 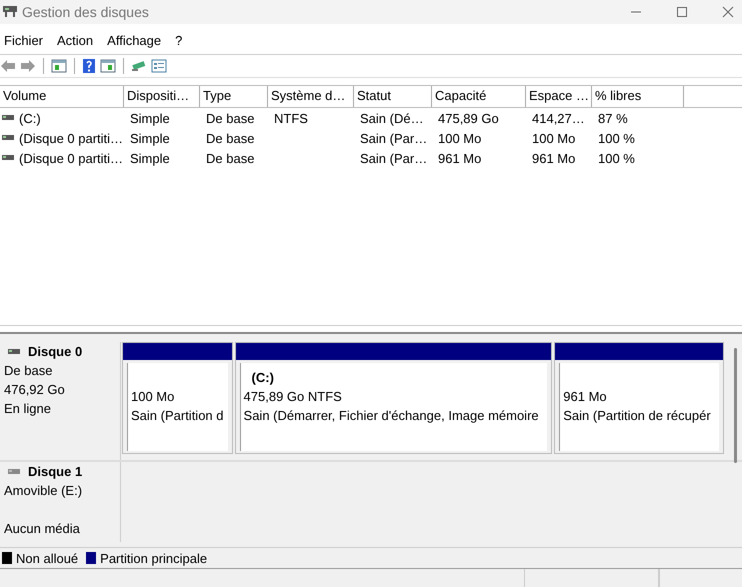 What do you see at coordinates (735, 405) in the screenshot?
I see `scrollbar` at bounding box center [735, 405].